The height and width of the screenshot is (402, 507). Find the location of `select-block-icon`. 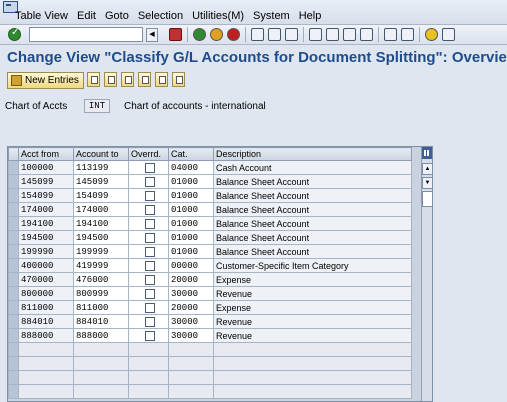

select-block-icon is located at coordinates (161, 79).